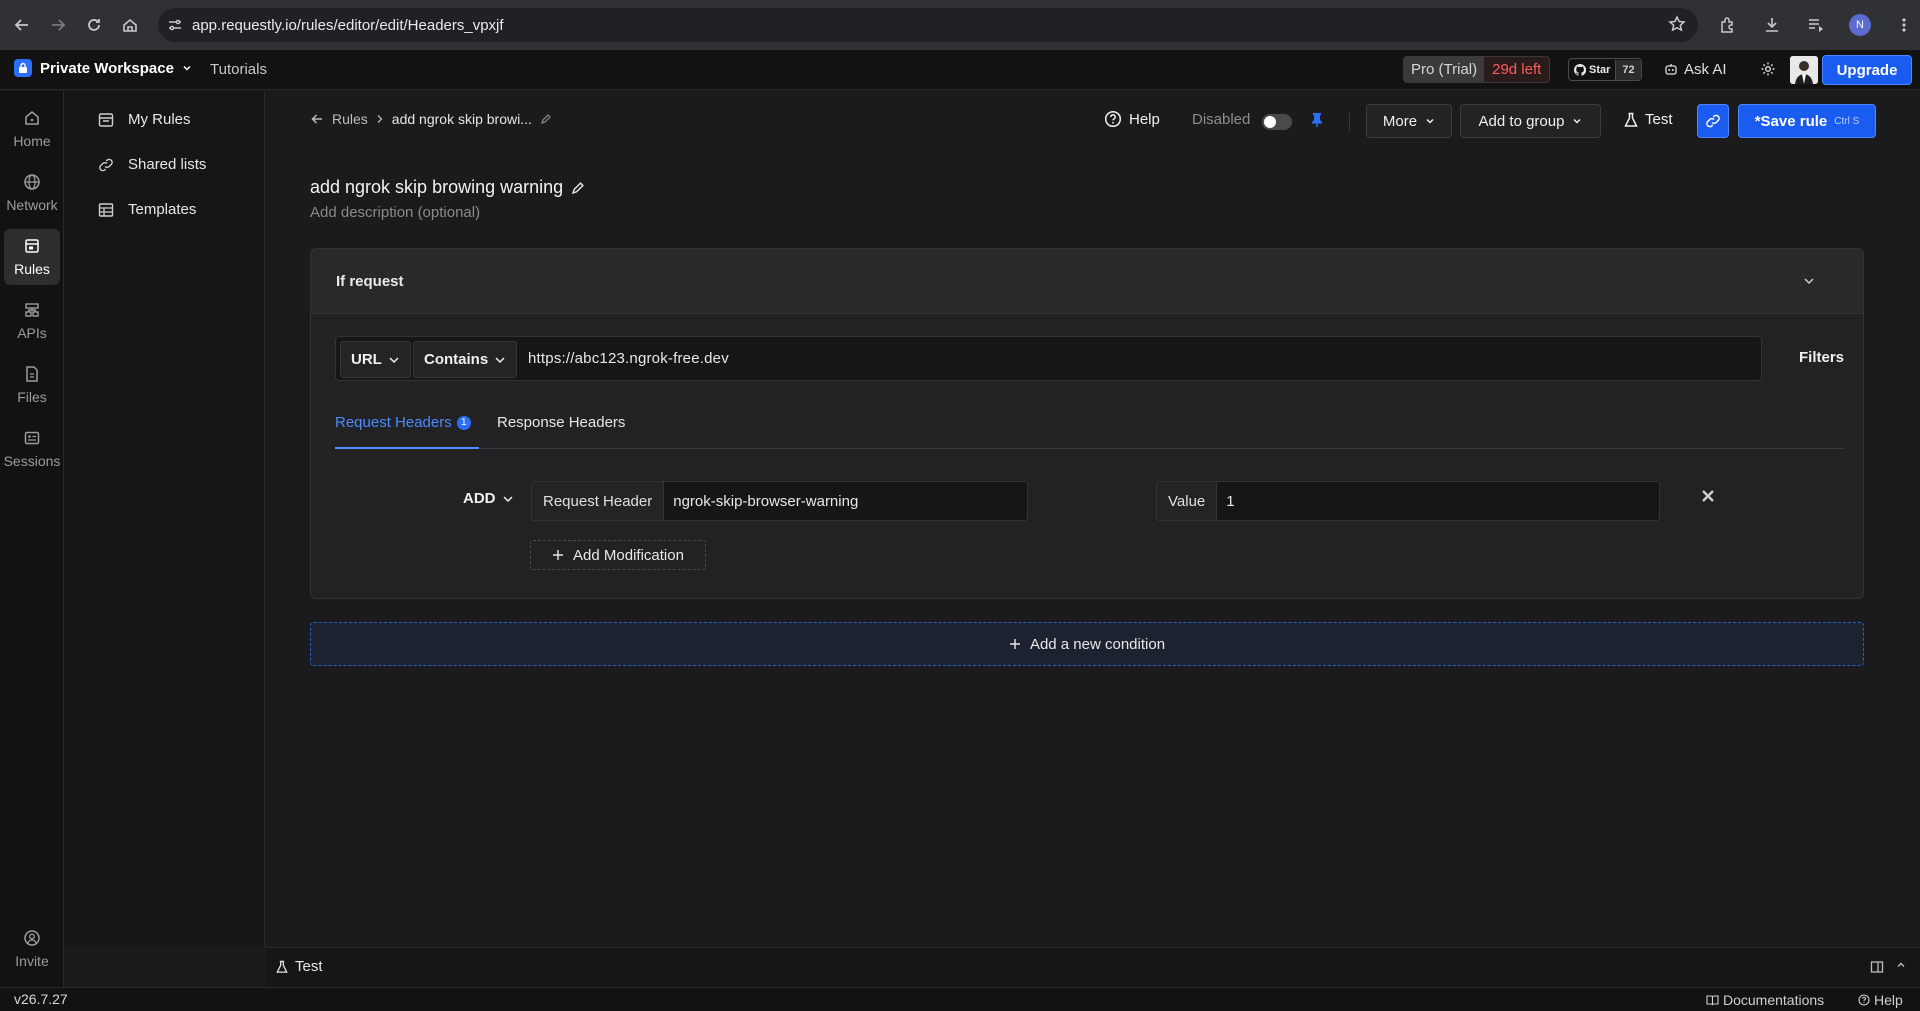 This screenshot has height=1011, width=1920. I want to click on ask-ai-button: Ask AI, so click(1695, 69).